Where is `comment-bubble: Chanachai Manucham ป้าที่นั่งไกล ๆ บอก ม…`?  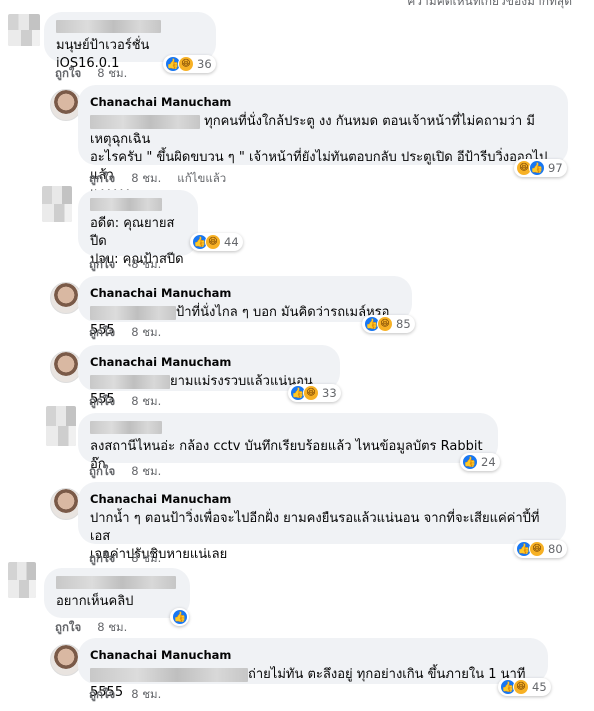 comment-bubble: Chanachai Manucham ป้าที่นั่งไกล ๆ บอก ม… is located at coordinates (245, 307).